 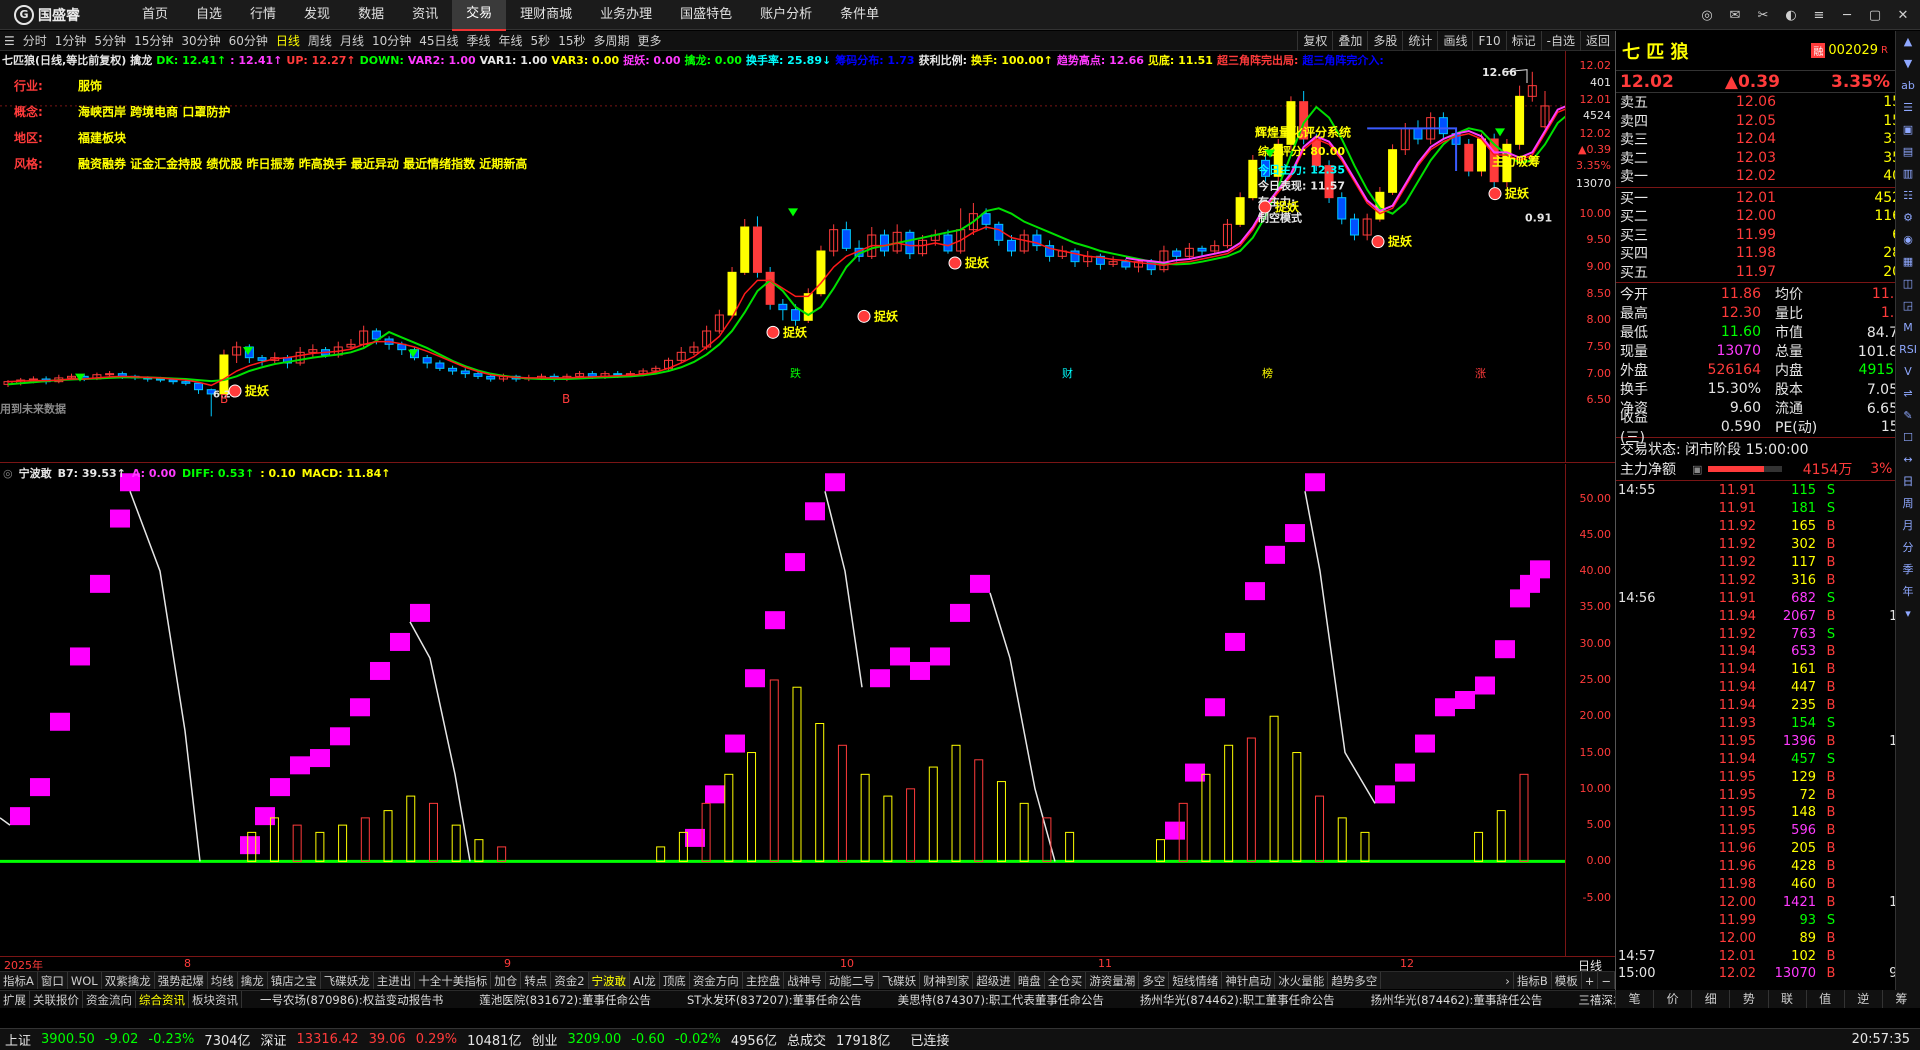 What do you see at coordinates (1488, 41) in the screenshot?
I see `tool-5: F10` at bounding box center [1488, 41].